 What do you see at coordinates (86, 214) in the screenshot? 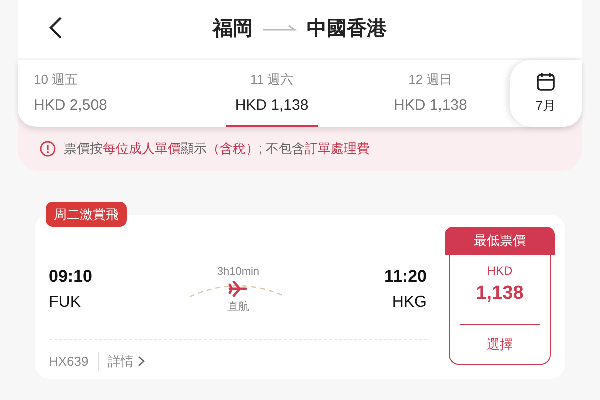
I see `promo-badge: 周二激賞飛` at bounding box center [86, 214].